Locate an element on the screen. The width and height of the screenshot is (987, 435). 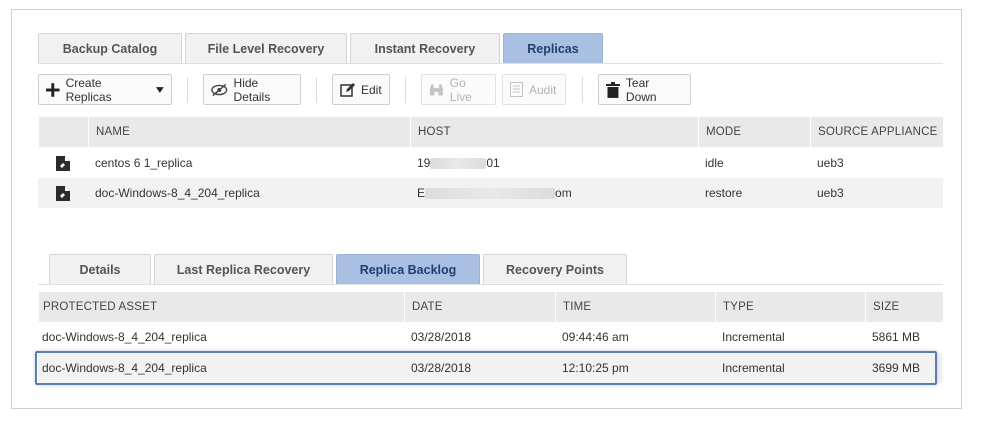
tab-instant-recovery: Instant Recovery is located at coordinates (425, 48).